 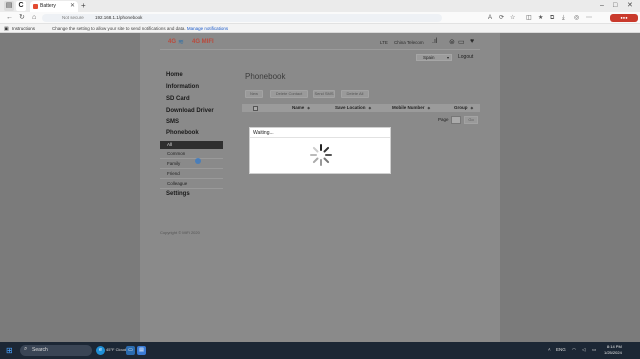 What do you see at coordinates (324, 94) in the screenshot?
I see `send-sms-button: Send SMS` at bounding box center [324, 94].